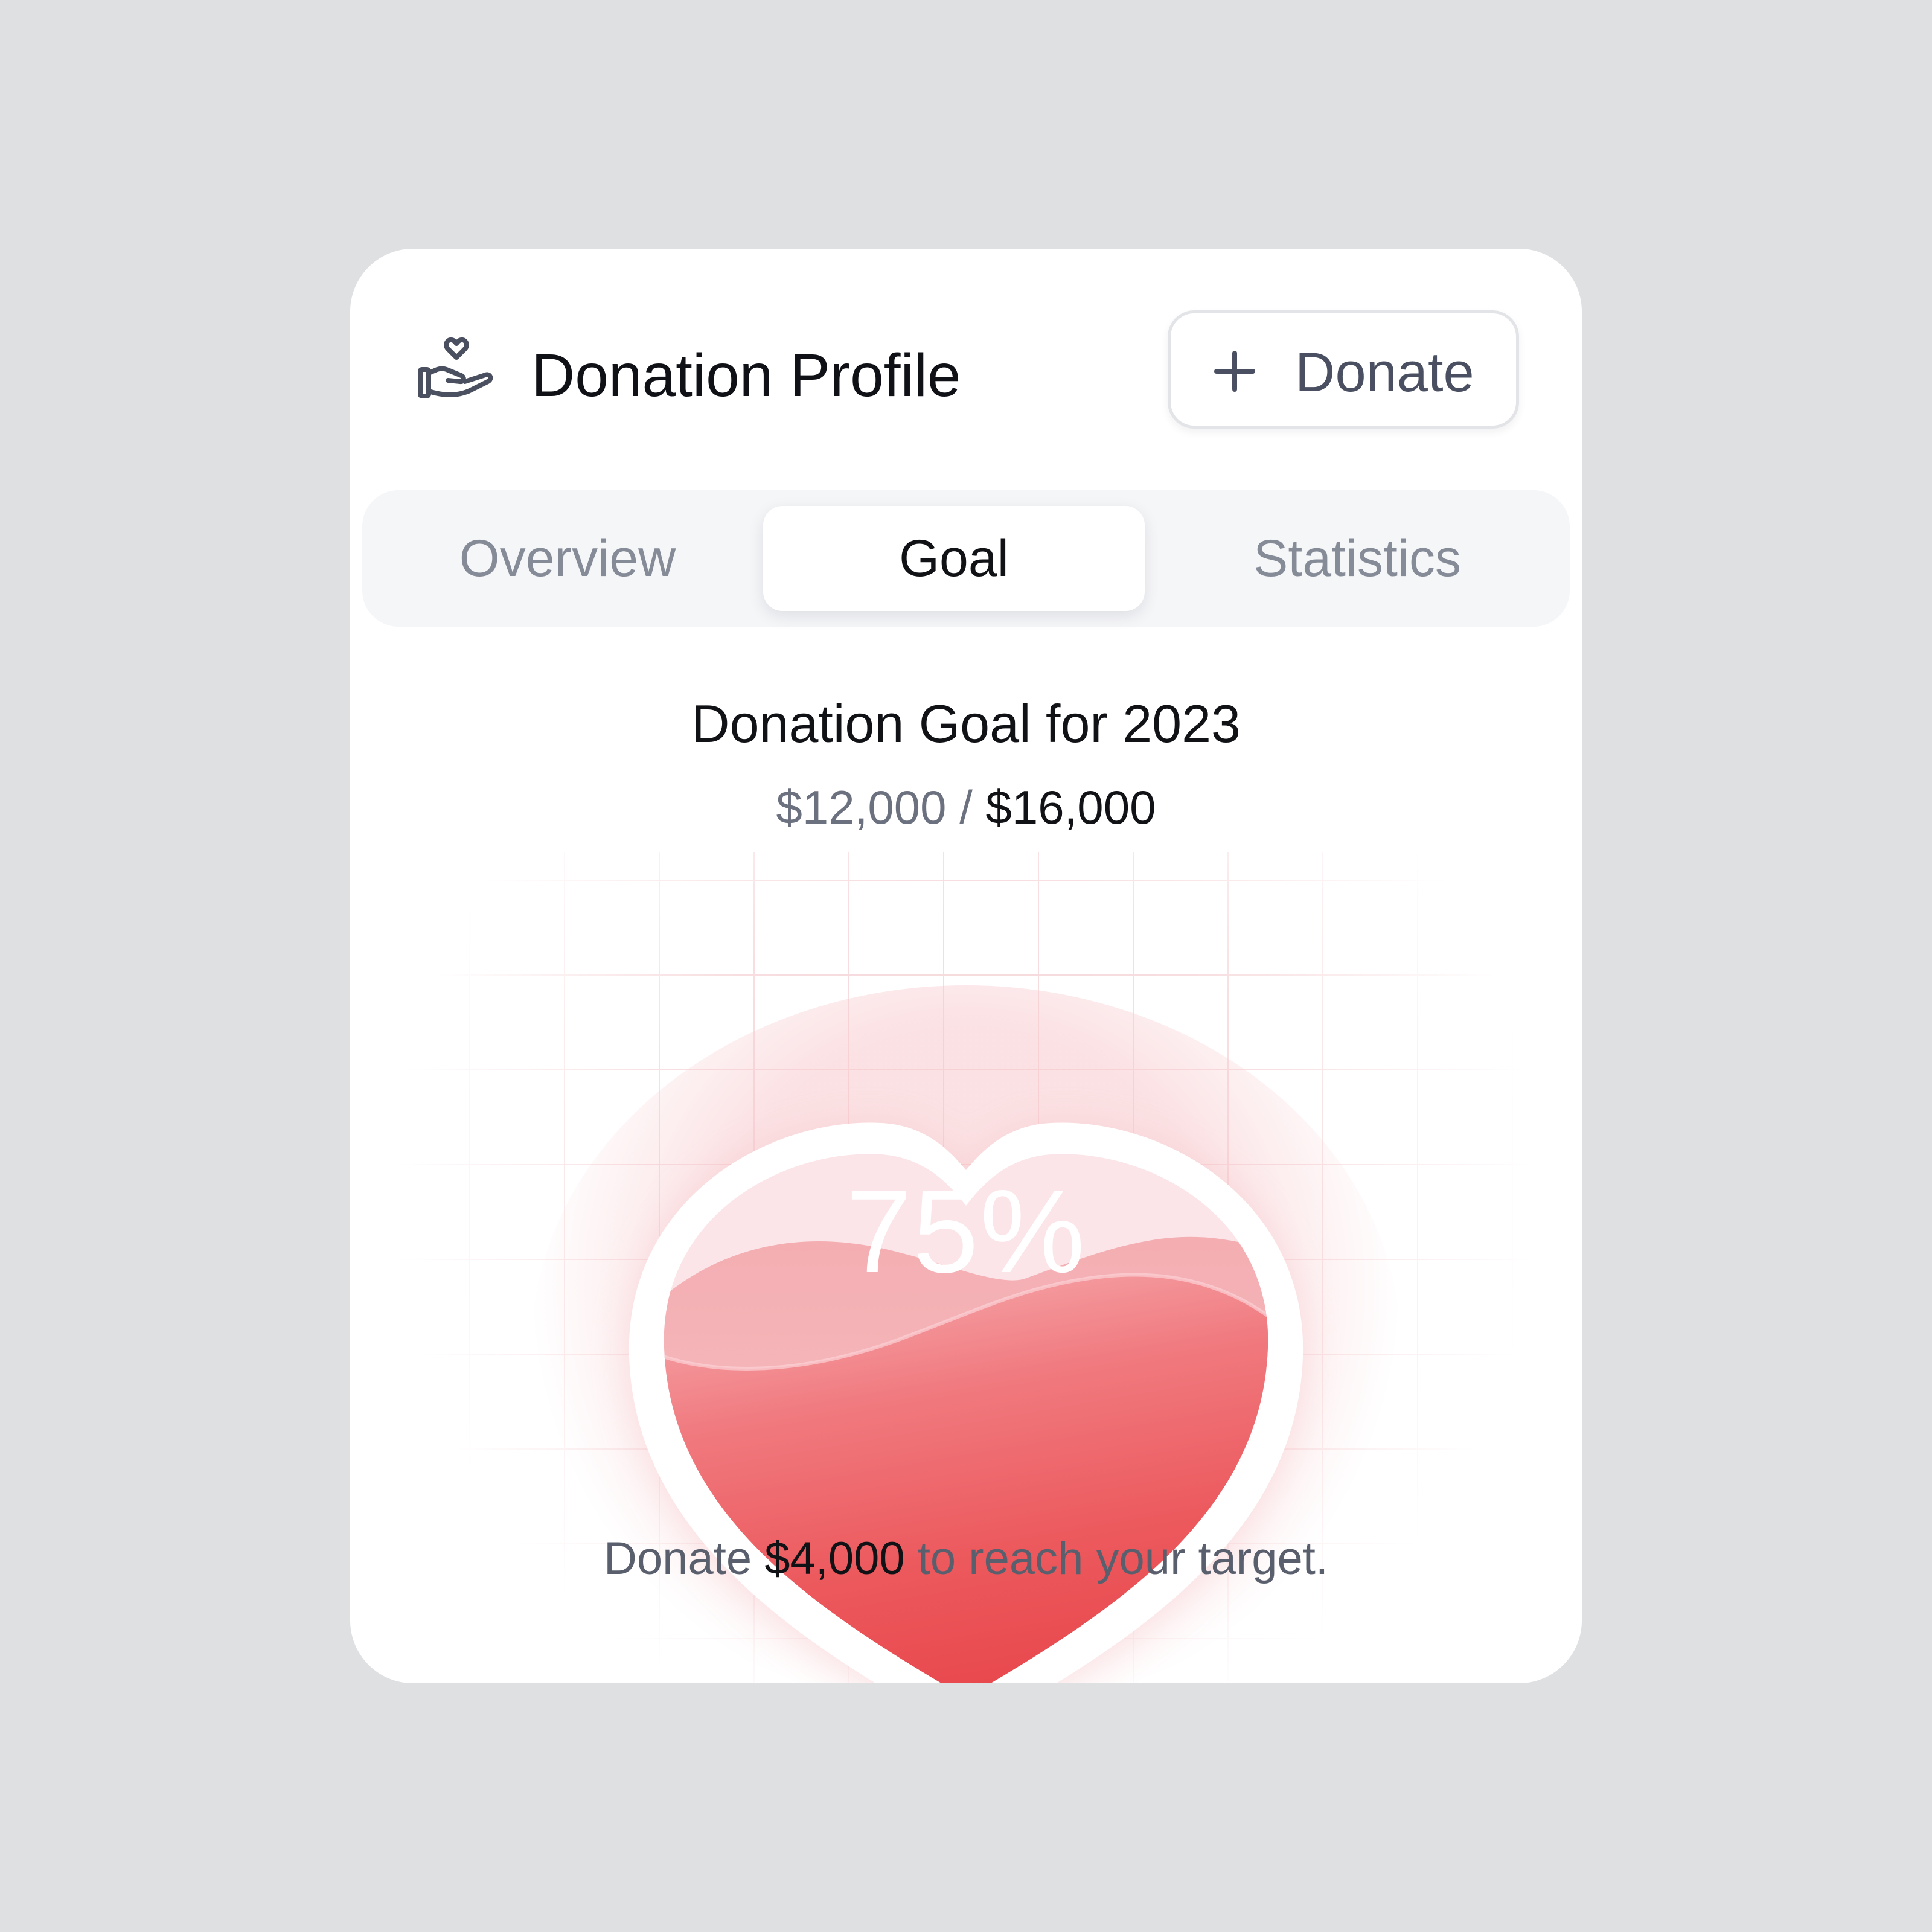  Describe the element at coordinates (456, 368) in the screenshot. I see `hand-heart-icon` at that location.